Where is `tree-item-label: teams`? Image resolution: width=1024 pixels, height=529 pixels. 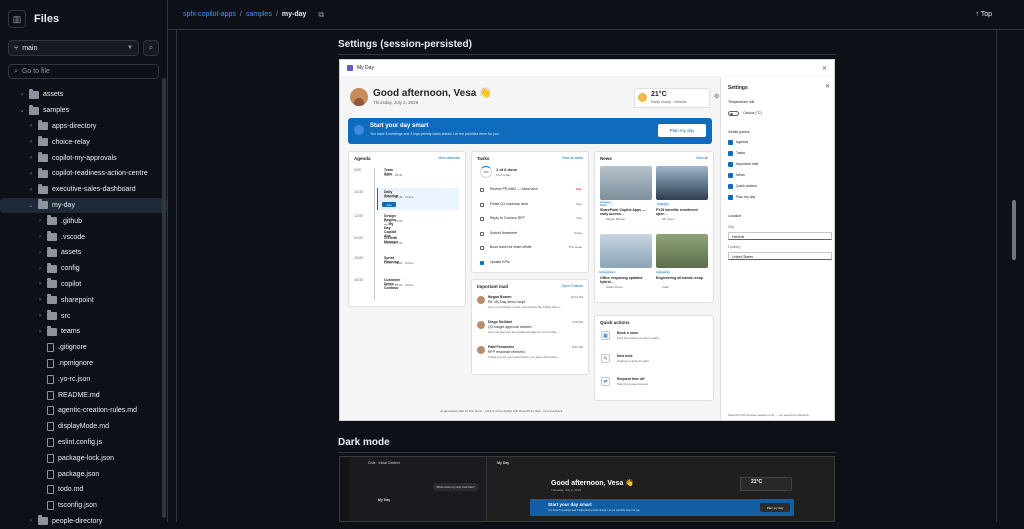
tree-item-label: teams is located at coordinates (71, 332).